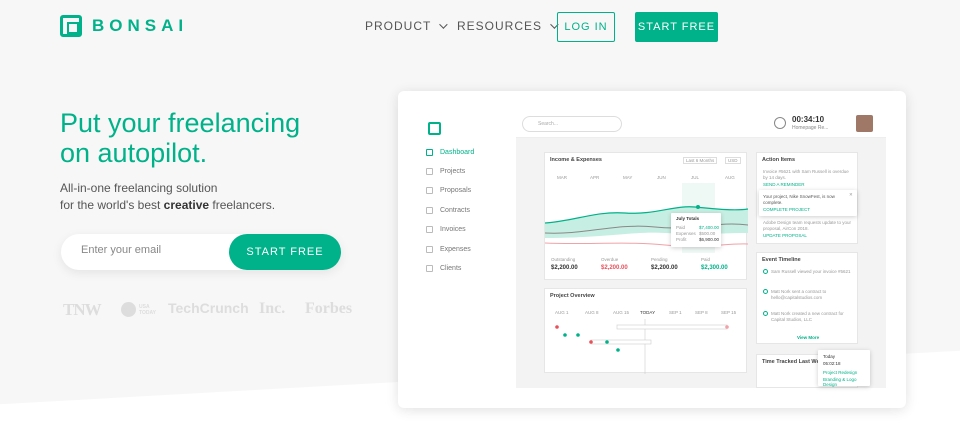 This screenshot has width=960, height=447. Describe the element at coordinates (272, 308) in the screenshot. I see `press-logo-inc: Inc.` at that location.